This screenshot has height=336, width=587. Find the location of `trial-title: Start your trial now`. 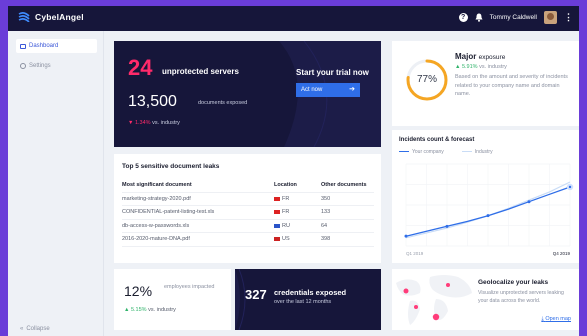

trial-title: Start your trial now is located at coordinates (332, 72).